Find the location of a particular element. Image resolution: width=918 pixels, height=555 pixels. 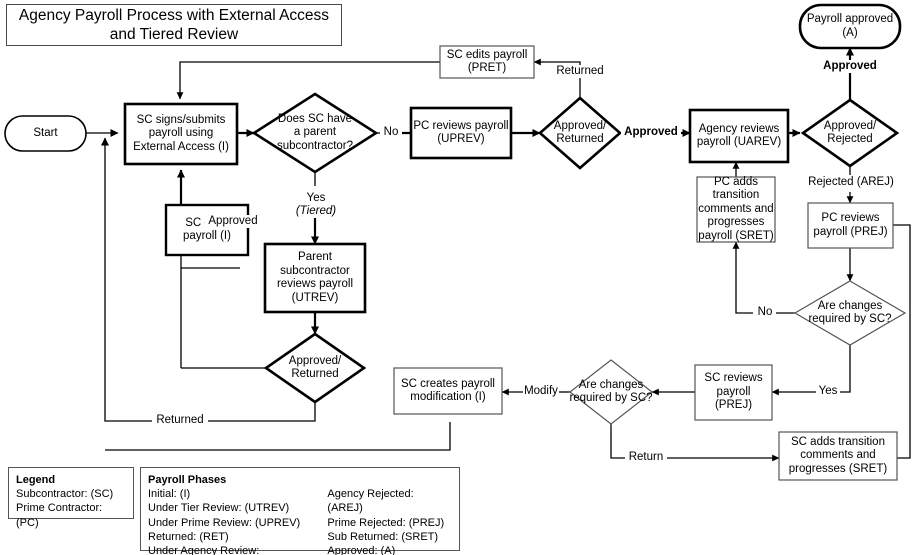

node-sc-signs-submits is located at coordinates (181, 134).